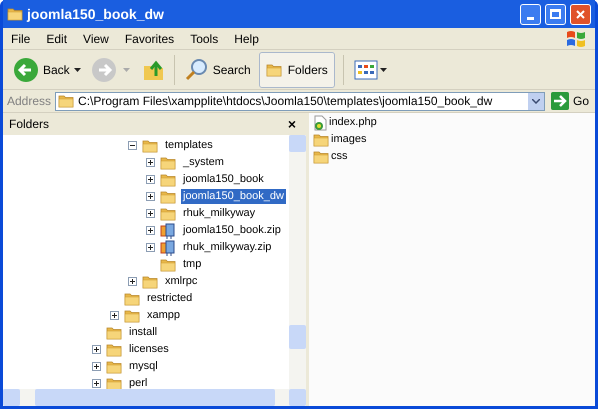 This screenshot has height=411, width=600. What do you see at coordinates (227, 247) in the screenshot?
I see `tree-item: rhuk_milkyway.zip` at bounding box center [227, 247].